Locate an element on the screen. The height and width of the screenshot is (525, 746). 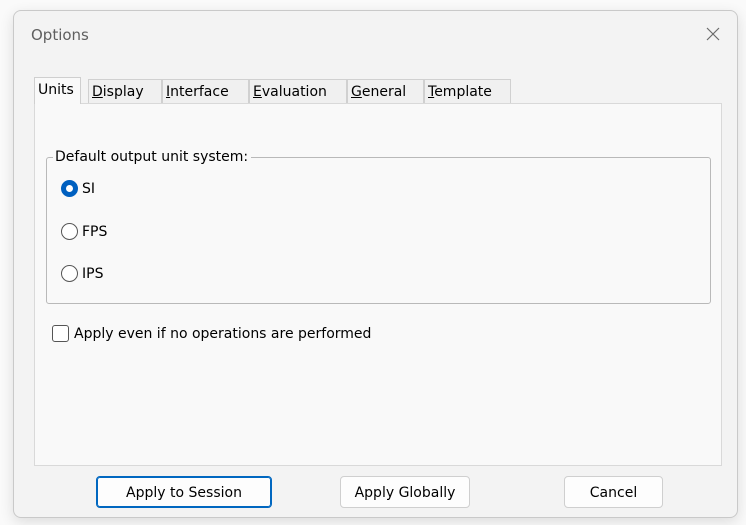
tab-display-label: isplay is located at coordinates (123, 92).